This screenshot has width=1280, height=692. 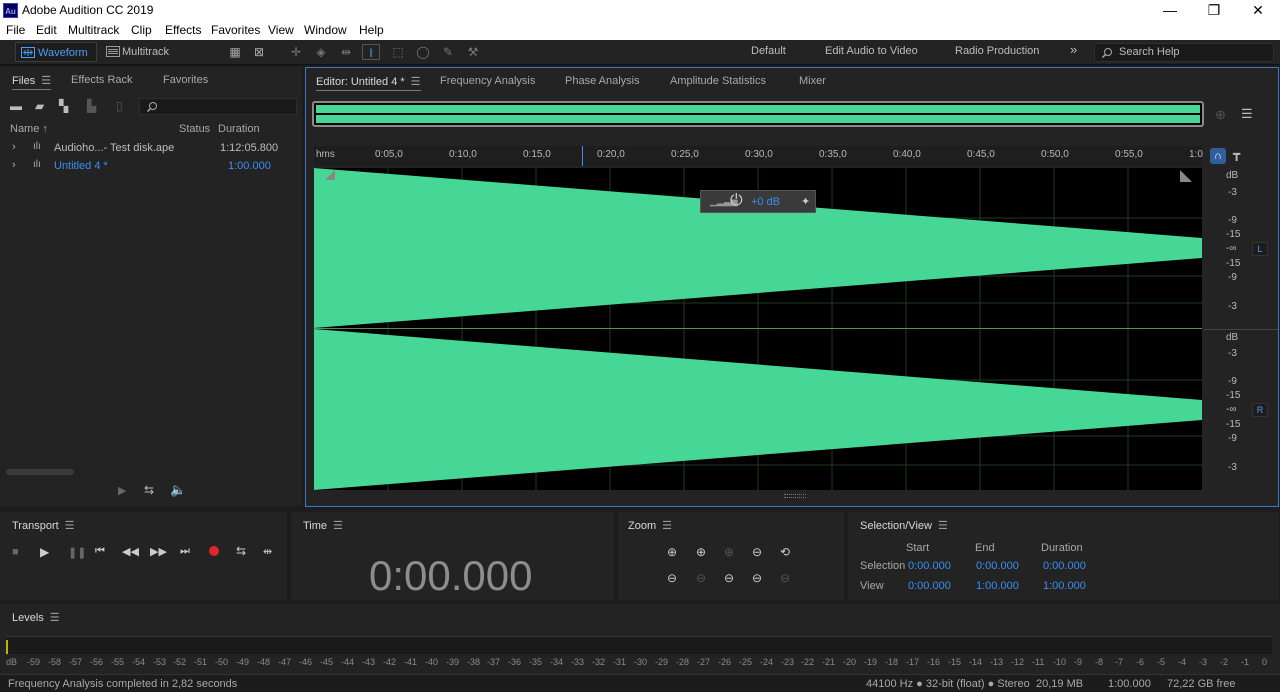 What do you see at coordinates (805, 201) in the screenshot?
I see `pin-hud-icon: ✦` at bounding box center [805, 201].